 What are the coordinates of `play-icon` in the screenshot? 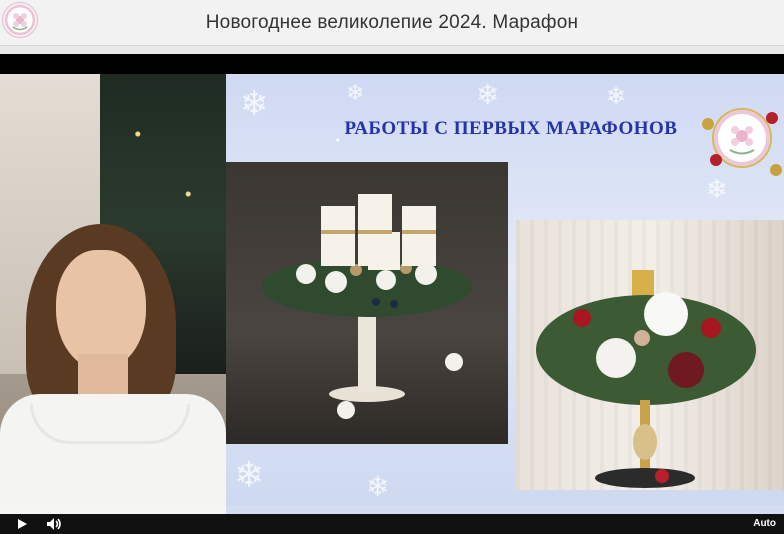 It's located at (22, 524).